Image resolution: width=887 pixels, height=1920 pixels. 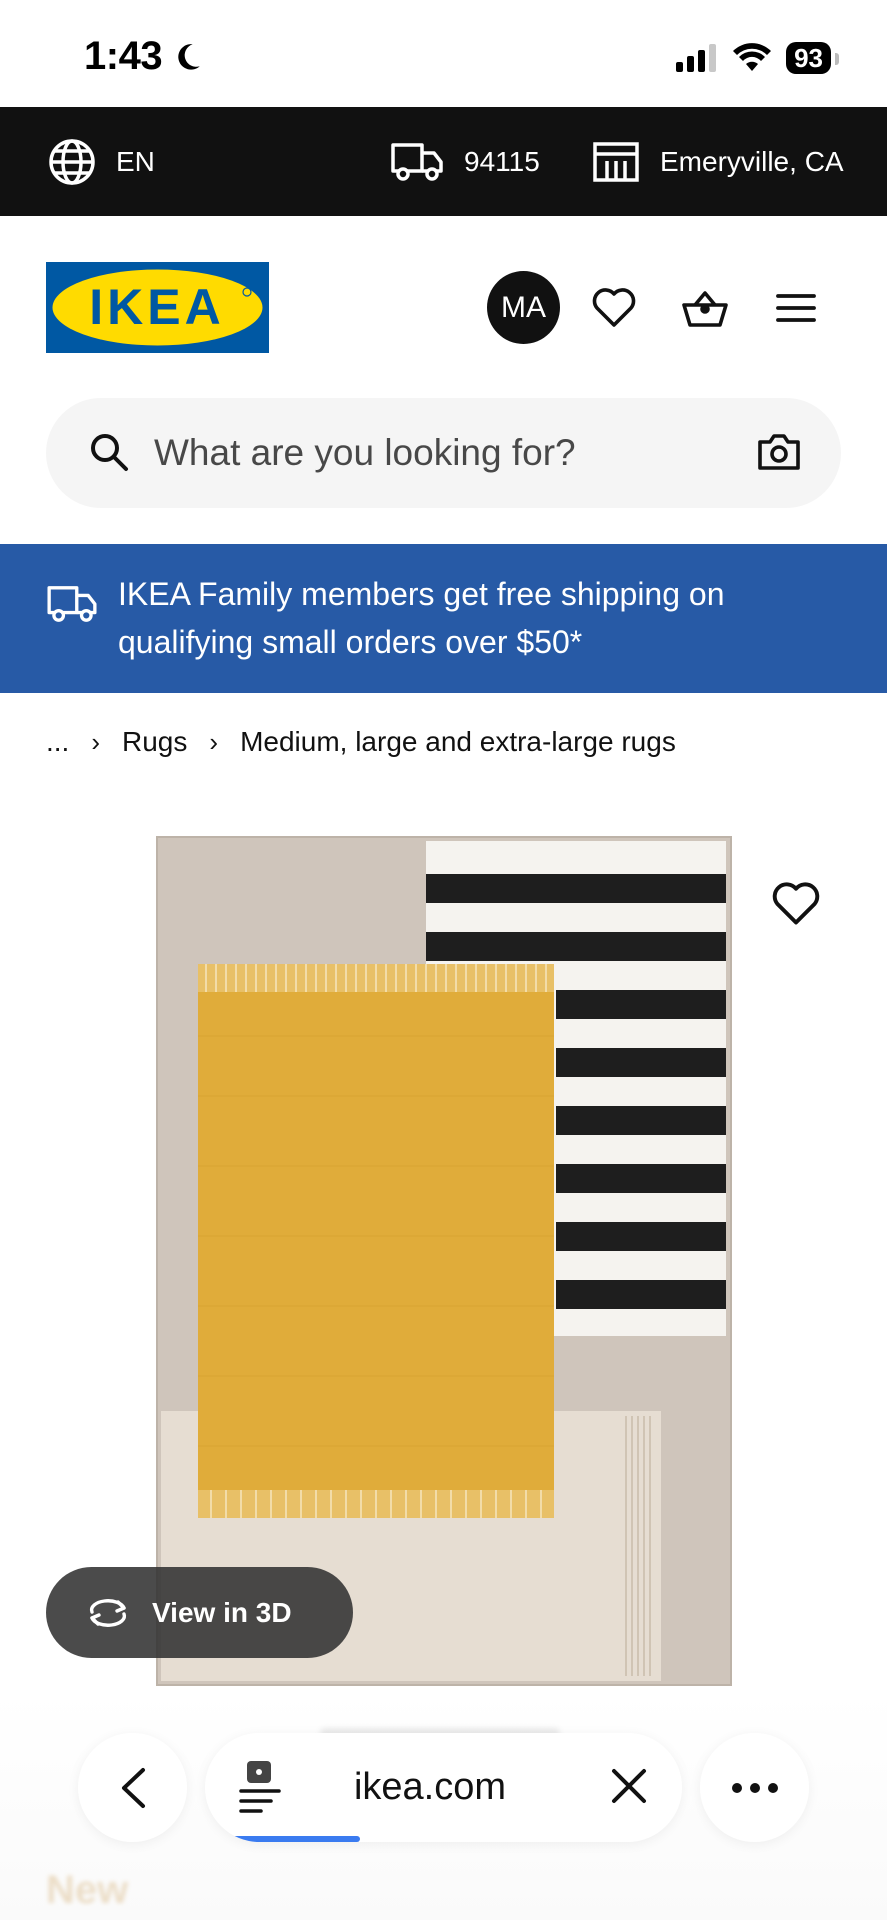 What do you see at coordinates (779, 452) in the screenshot?
I see `camera-search-icon` at bounding box center [779, 452].